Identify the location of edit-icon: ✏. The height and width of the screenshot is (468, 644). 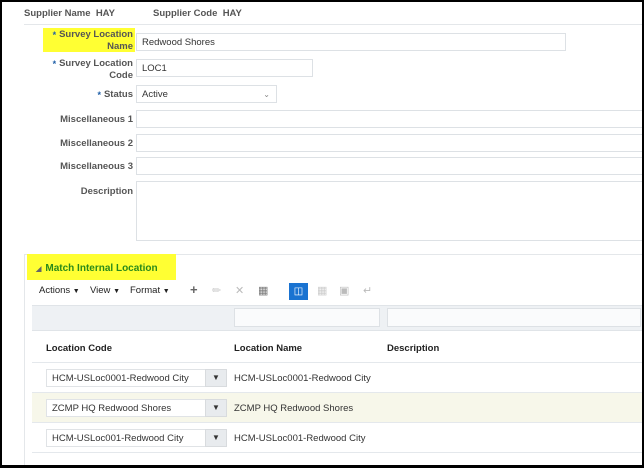
(216, 290).